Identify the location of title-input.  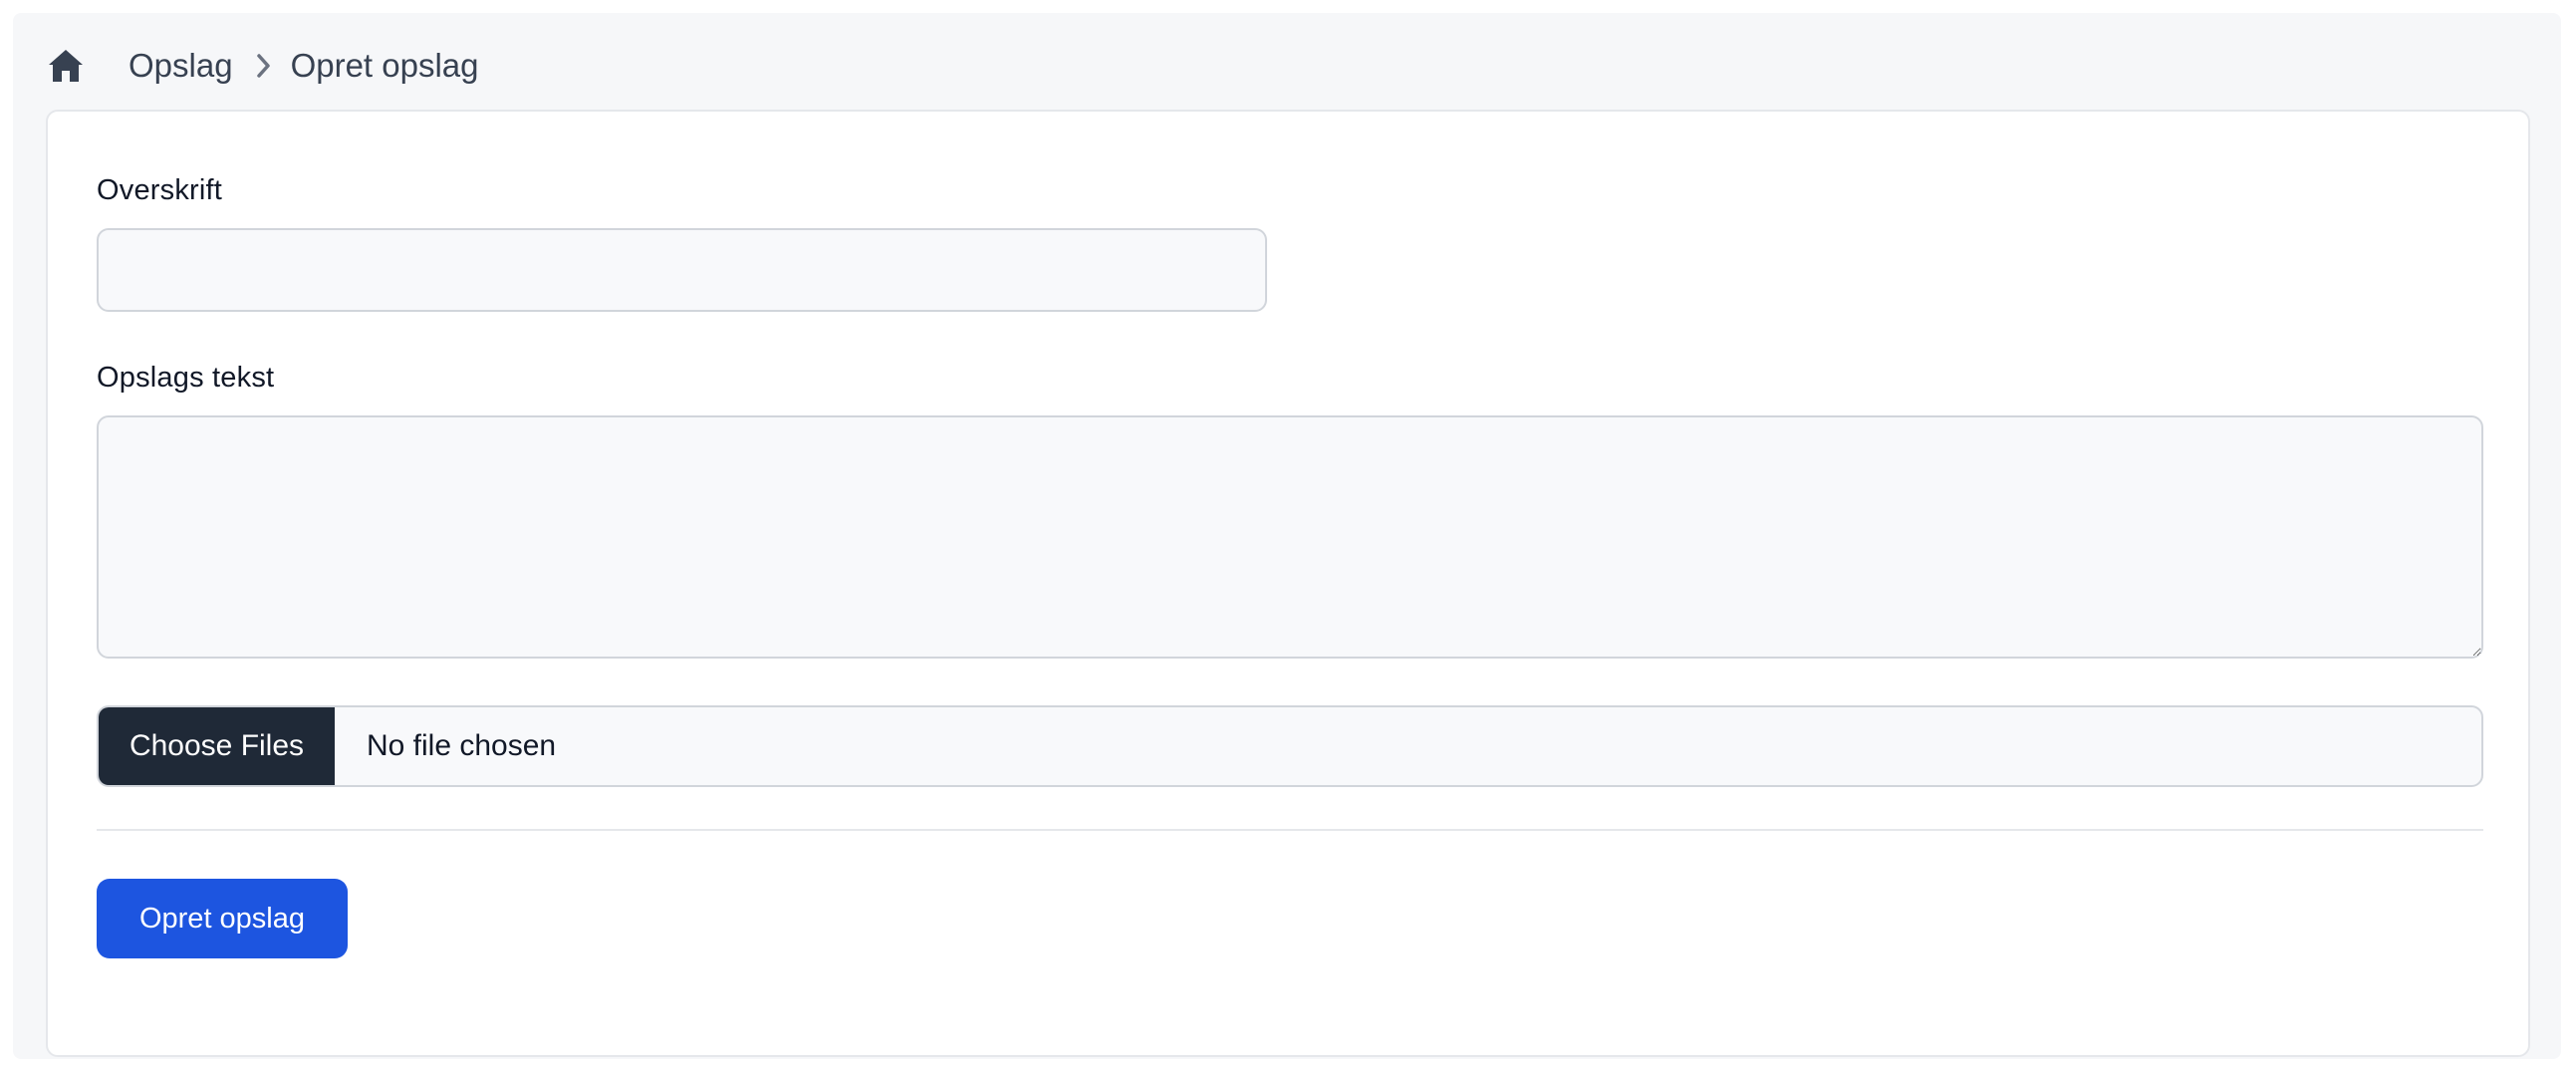
(682, 270).